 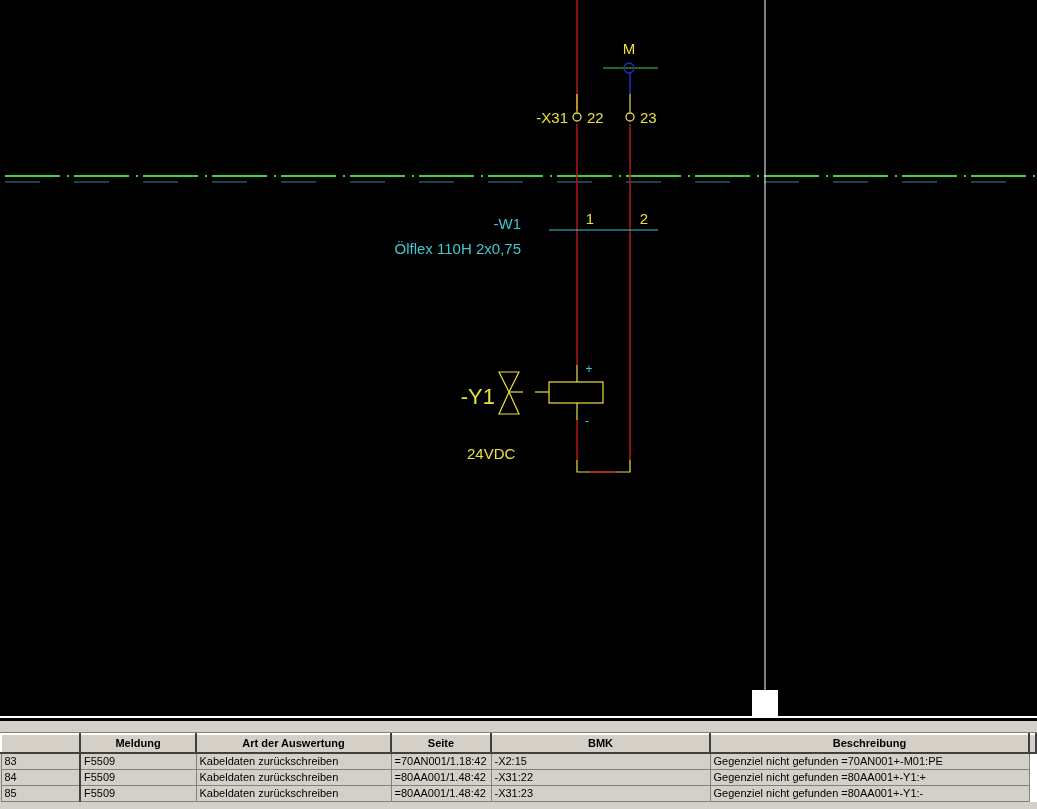 I want to click on voltage-label: 24VDC, so click(x=491, y=453).